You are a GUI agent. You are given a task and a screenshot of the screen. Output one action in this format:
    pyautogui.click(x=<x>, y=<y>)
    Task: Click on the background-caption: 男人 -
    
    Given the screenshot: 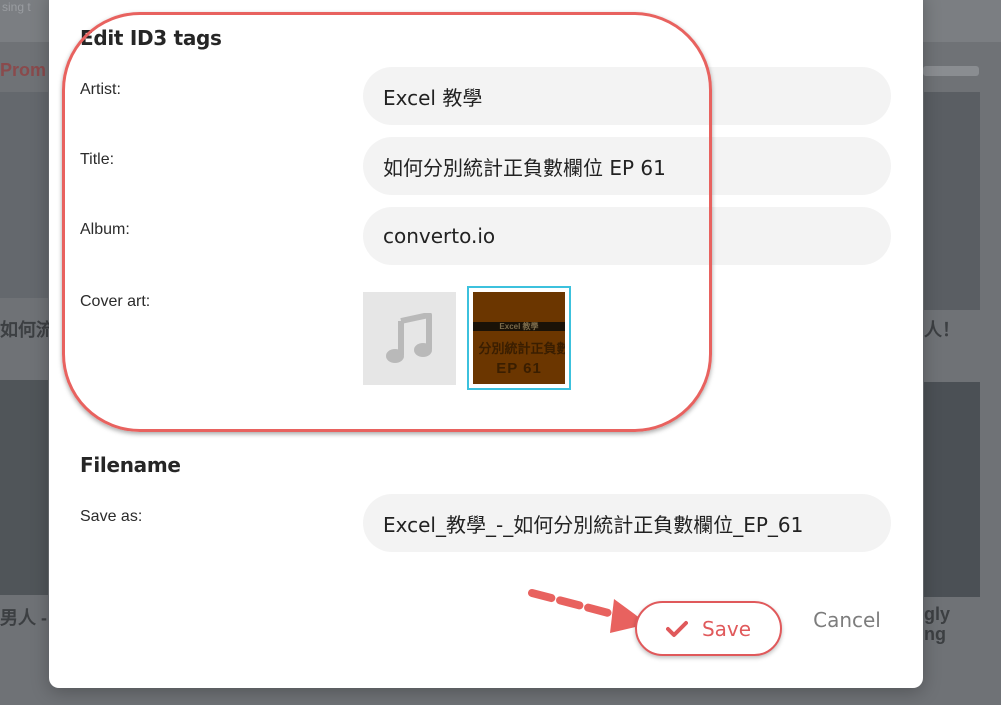 What is the action you would take?
    pyautogui.click(x=23, y=618)
    